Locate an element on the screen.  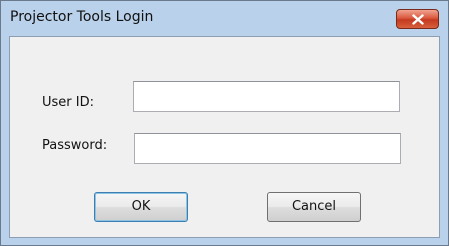
user-id-label: User ID: is located at coordinates (68, 102).